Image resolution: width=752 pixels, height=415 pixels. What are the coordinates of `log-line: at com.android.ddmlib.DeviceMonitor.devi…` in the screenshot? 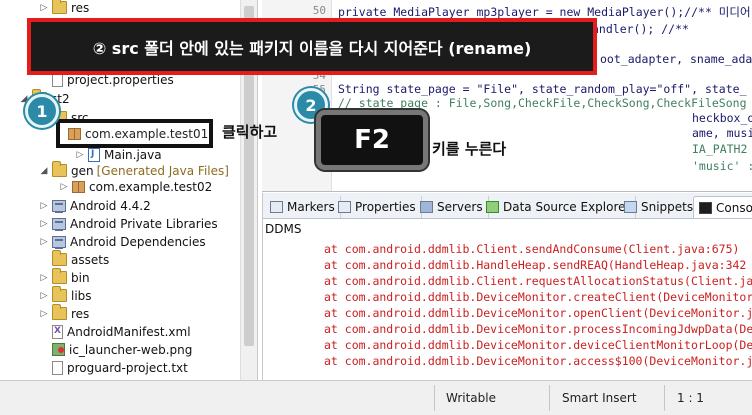 It's located at (538, 345).